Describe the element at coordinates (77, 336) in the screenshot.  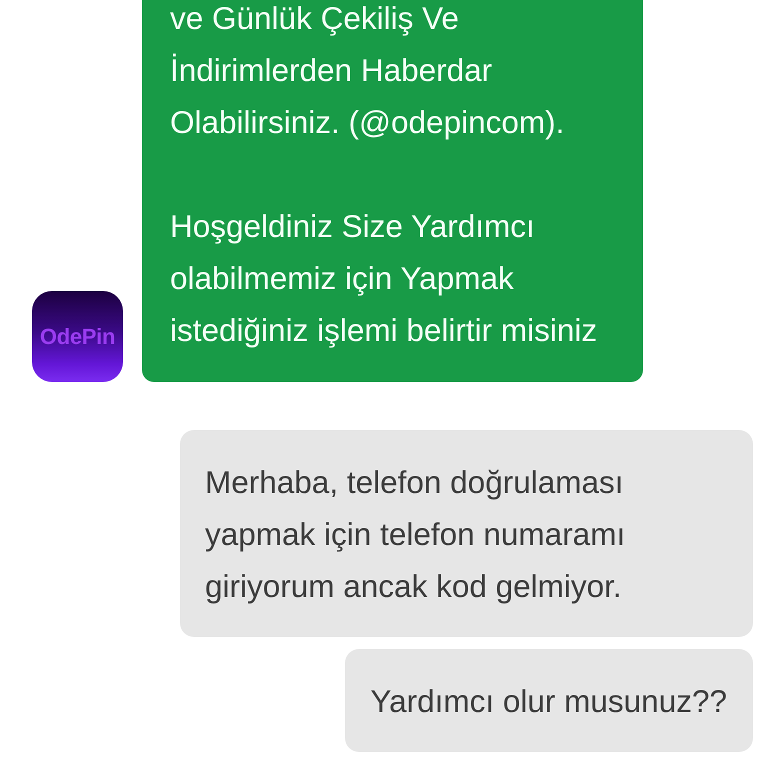
I see `app-logo: OdePin` at that location.